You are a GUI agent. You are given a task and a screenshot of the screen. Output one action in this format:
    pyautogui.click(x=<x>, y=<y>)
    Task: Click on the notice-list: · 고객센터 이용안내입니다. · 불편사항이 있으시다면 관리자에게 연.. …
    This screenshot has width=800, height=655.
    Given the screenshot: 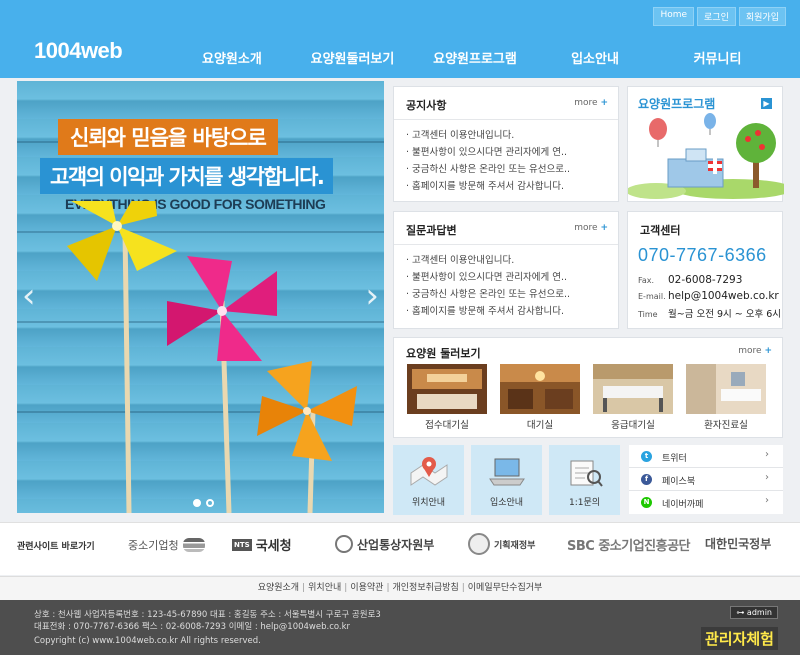 What is the action you would take?
    pyautogui.click(x=488, y=161)
    